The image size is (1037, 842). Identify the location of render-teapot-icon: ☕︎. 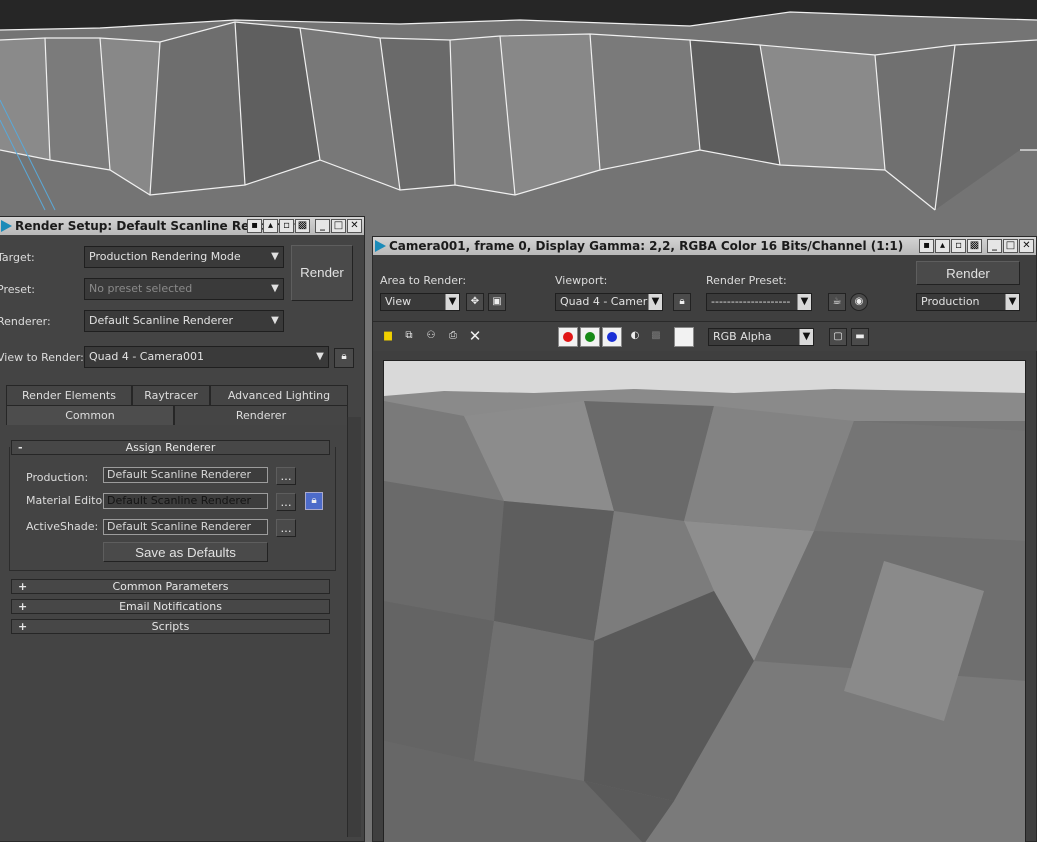
(837, 302).